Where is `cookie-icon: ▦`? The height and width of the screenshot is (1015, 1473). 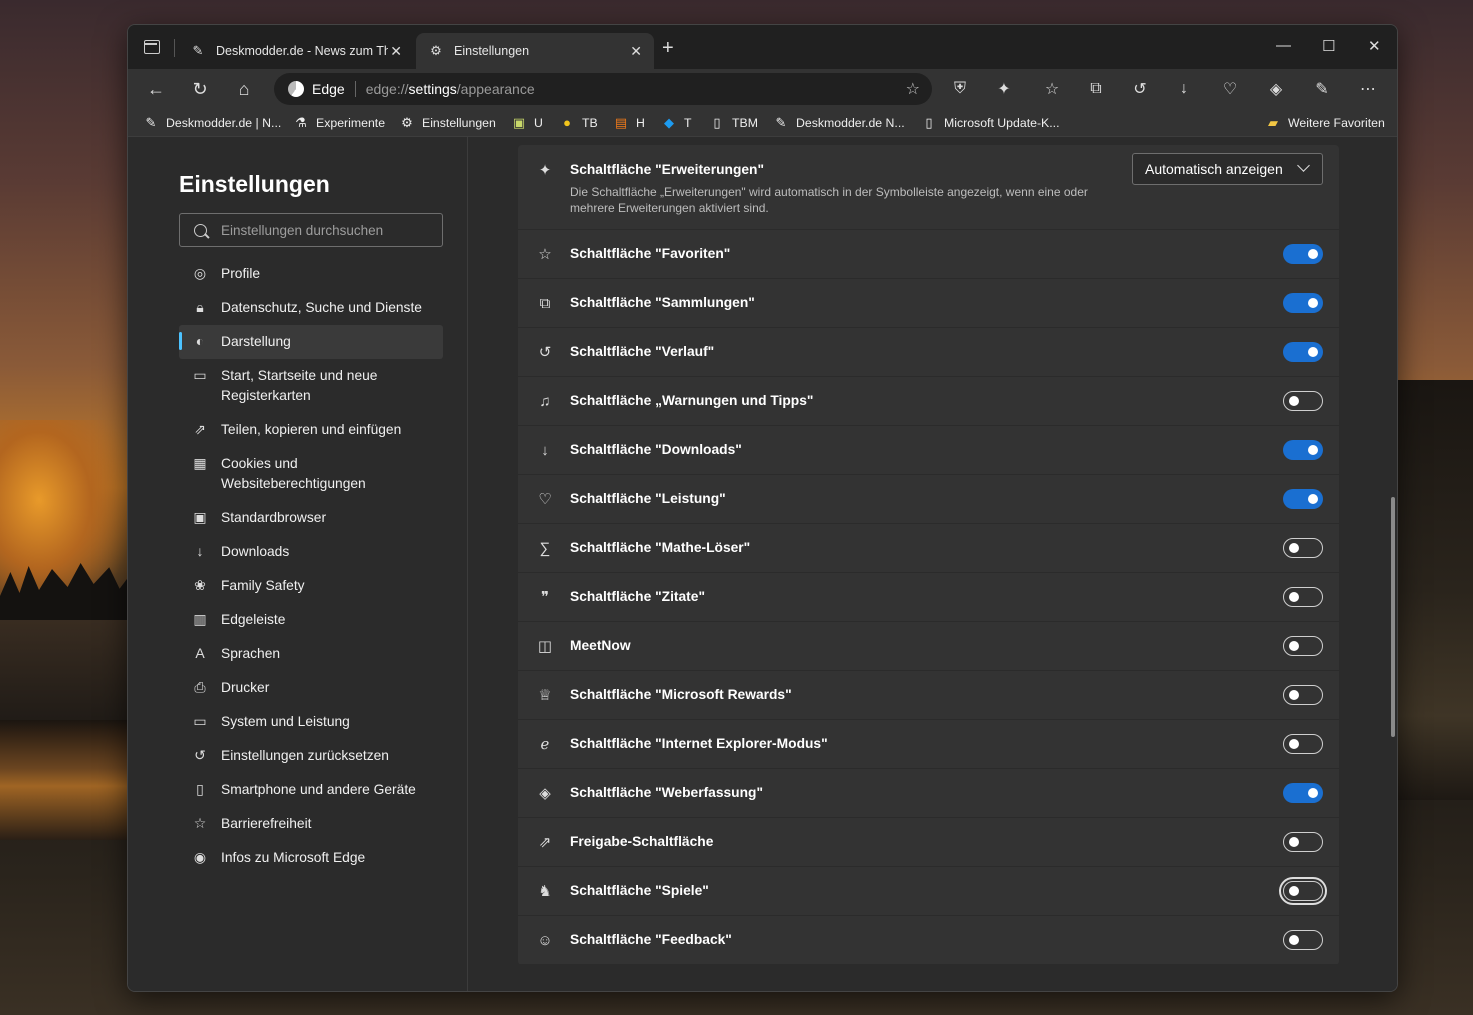 cookie-icon: ▦ is located at coordinates (200, 463).